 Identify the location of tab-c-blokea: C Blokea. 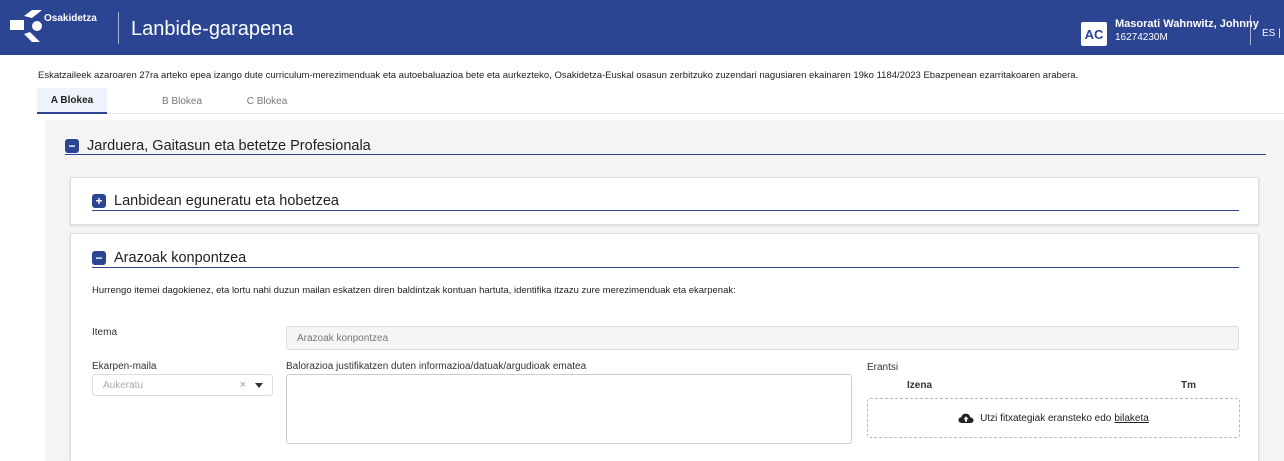
(267, 101).